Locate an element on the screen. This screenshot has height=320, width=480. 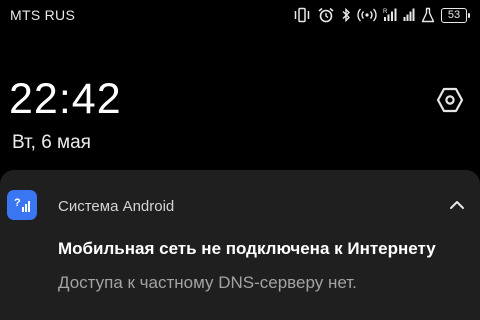
chevron-up-icon is located at coordinates (457, 207).